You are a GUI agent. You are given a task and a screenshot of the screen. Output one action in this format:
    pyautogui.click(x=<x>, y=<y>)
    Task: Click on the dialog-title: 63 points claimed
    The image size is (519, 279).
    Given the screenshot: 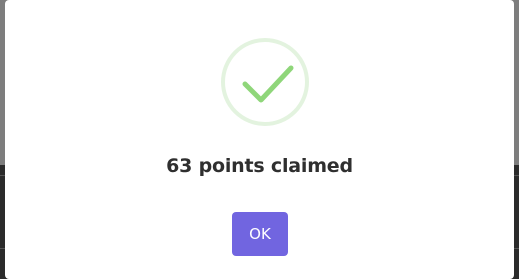 What is the action you would take?
    pyautogui.click(x=259, y=166)
    